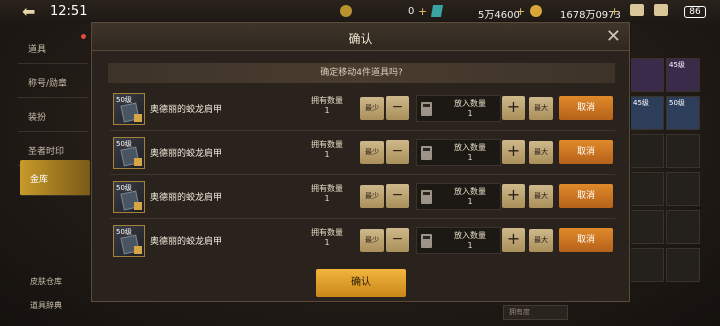 The width and height of the screenshot is (720, 326). What do you see at coordinates (520, 11) in the screenshot?
I see `currency-2-add-icon: +` at bounding box center [520, 11].